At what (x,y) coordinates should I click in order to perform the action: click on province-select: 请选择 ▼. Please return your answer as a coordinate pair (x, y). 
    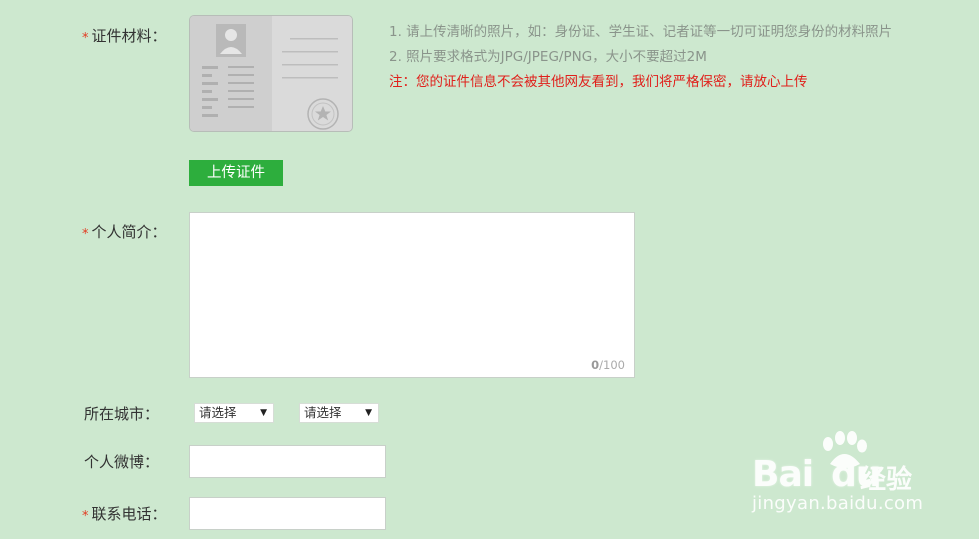
    Looking at the image, I should click on (234, 413).